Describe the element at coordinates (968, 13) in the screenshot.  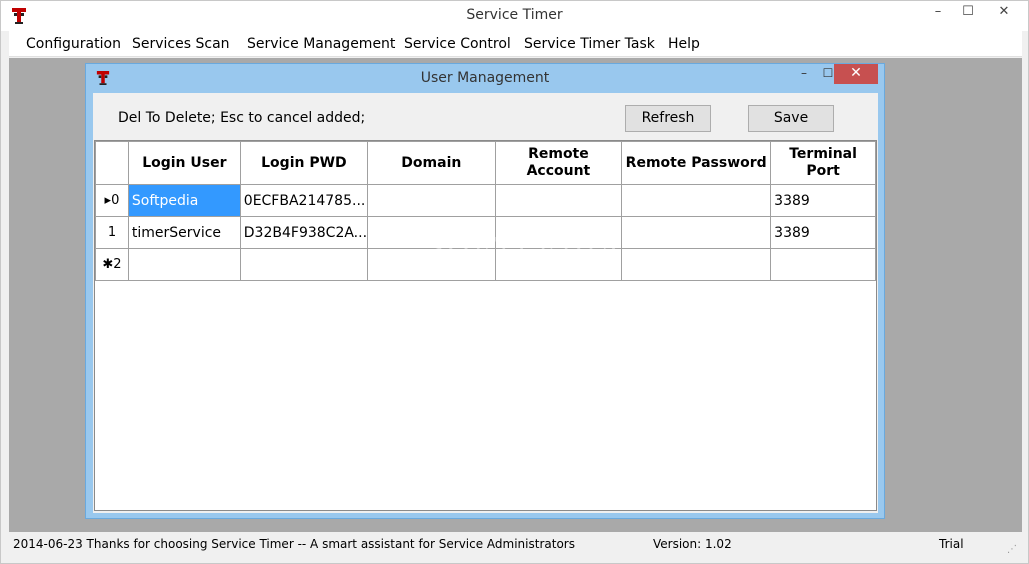
I see `maximize-button: ☐` at that location.